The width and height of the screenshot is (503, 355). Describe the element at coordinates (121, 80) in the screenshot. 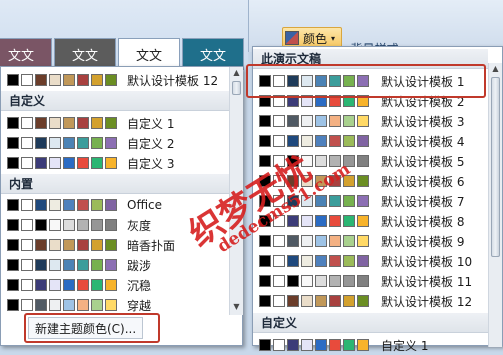

I see `theme-color-row: 默认设计模板 12` at that location.